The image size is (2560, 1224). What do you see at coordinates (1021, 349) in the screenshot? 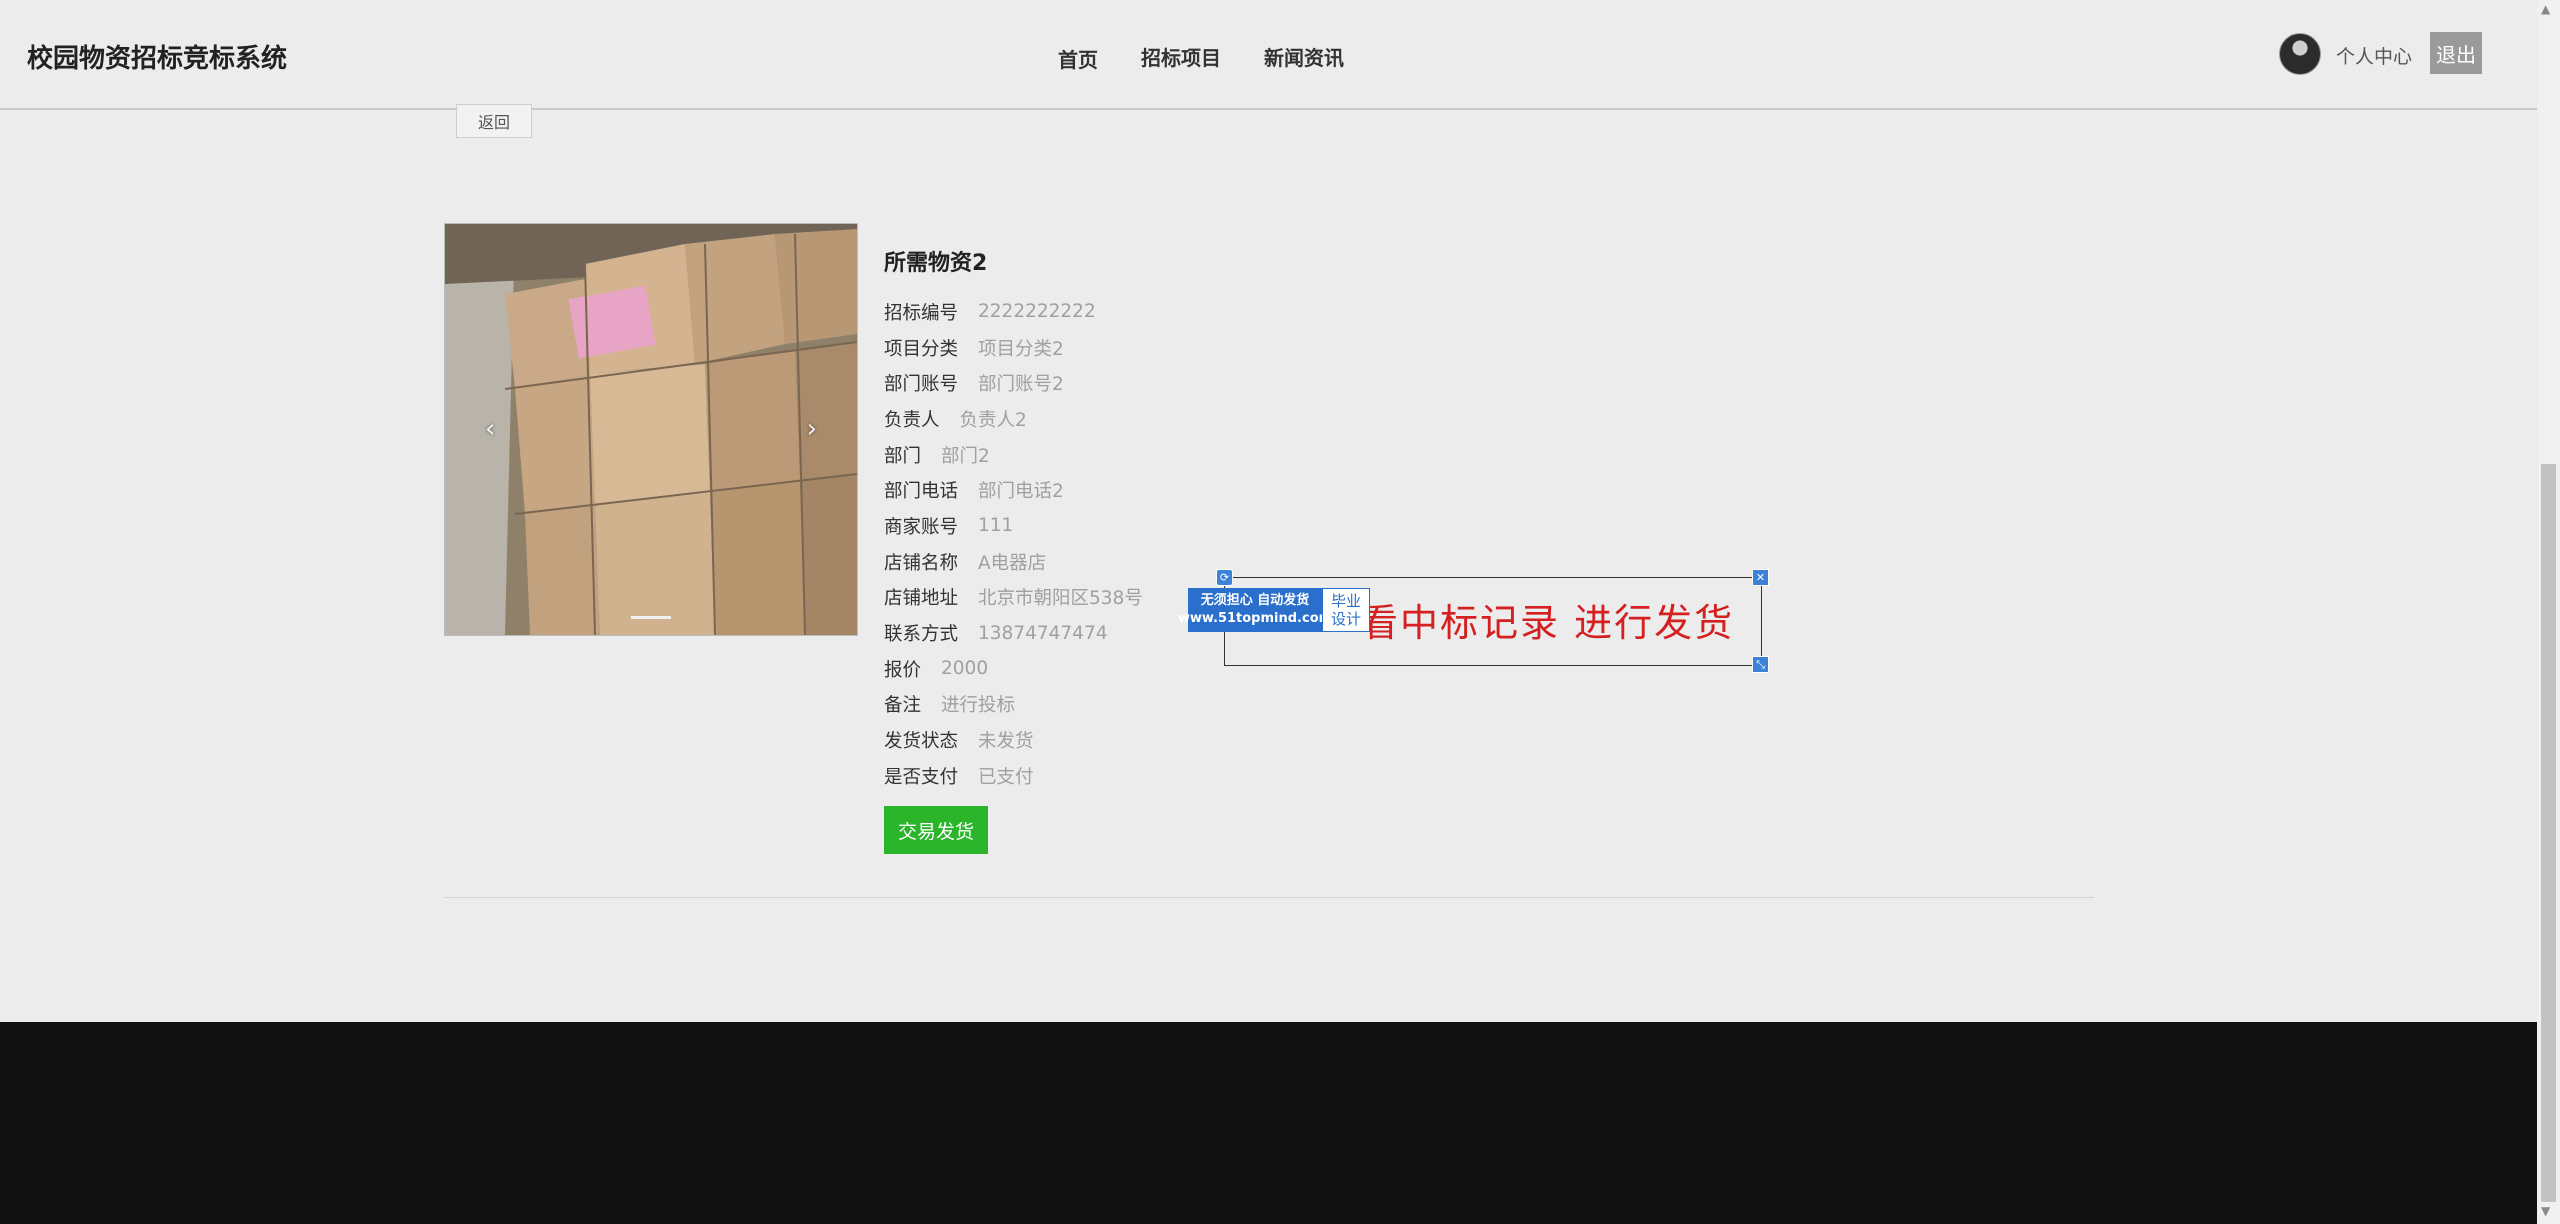
I see `detail-value: 项目分类2` at bounding box center [1021, 349].